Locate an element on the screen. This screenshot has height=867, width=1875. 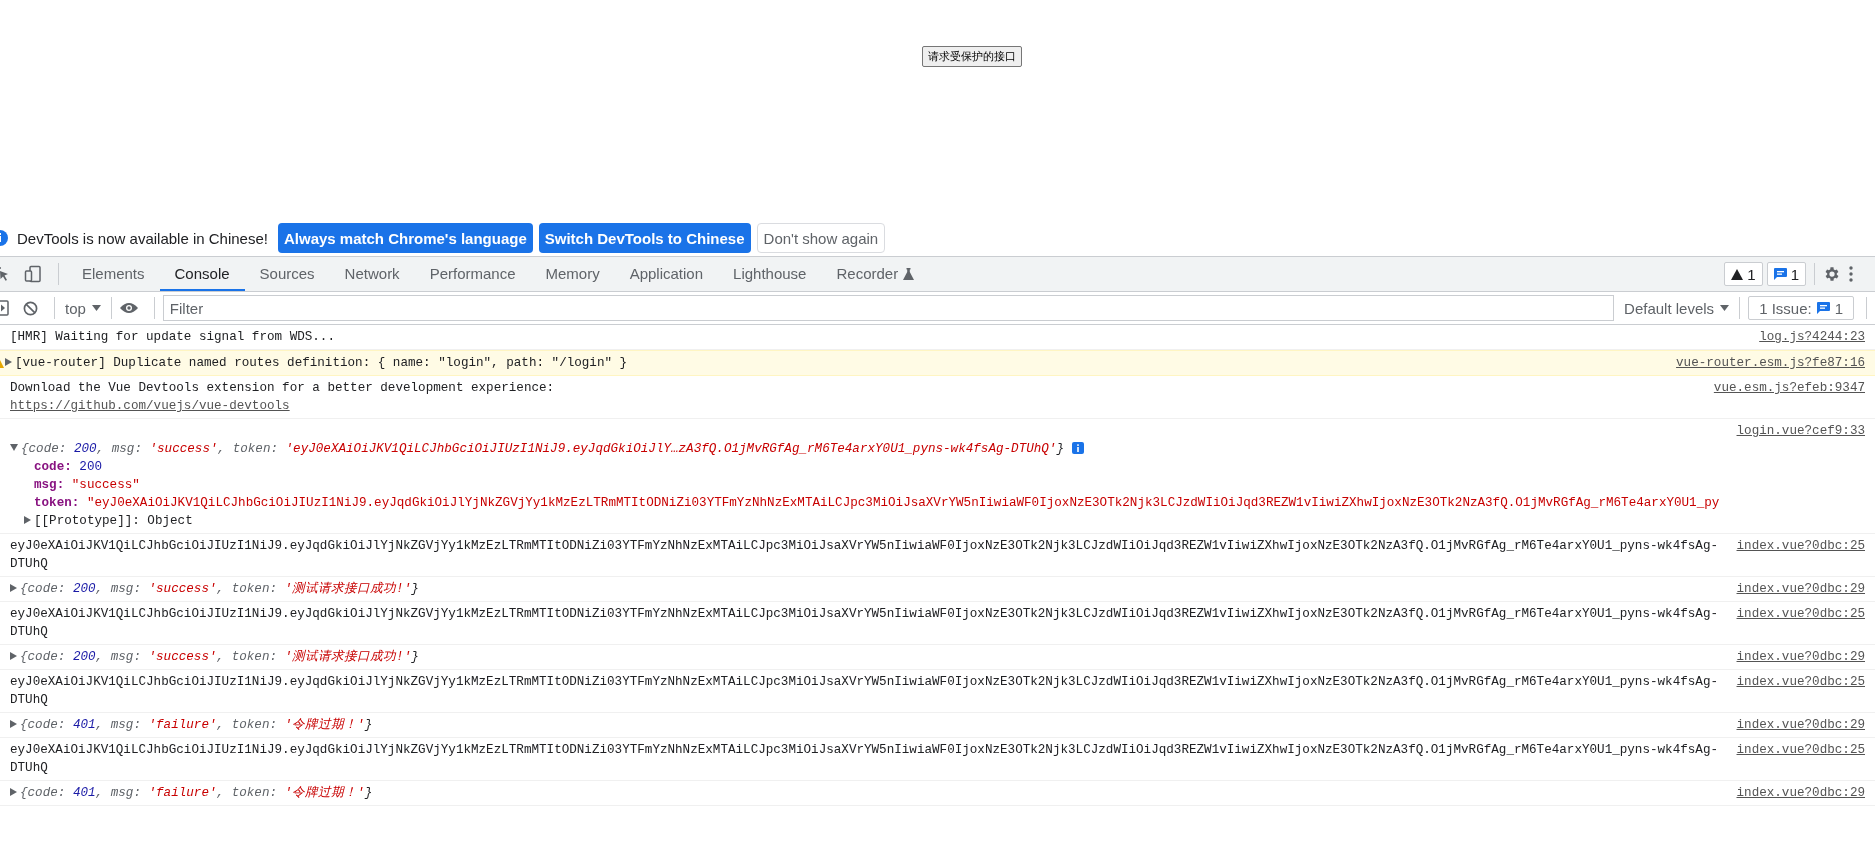
object-property: msg: "success" is located at coordinates (87, 485).